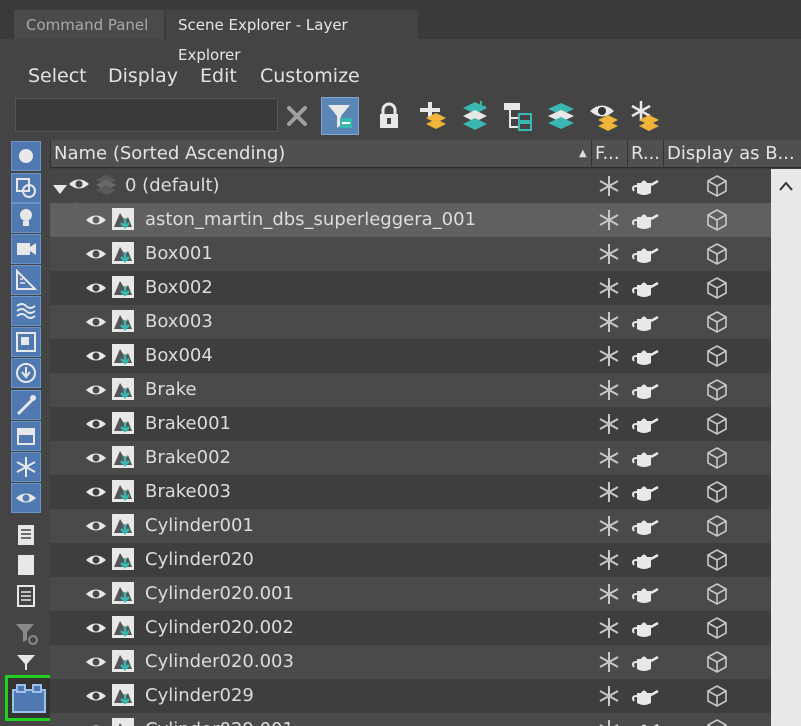  What do you see at coordinates (410, 594) in the screenshot?
I see `table-row: Cylinder020.001` at bounding box center [410, 594].